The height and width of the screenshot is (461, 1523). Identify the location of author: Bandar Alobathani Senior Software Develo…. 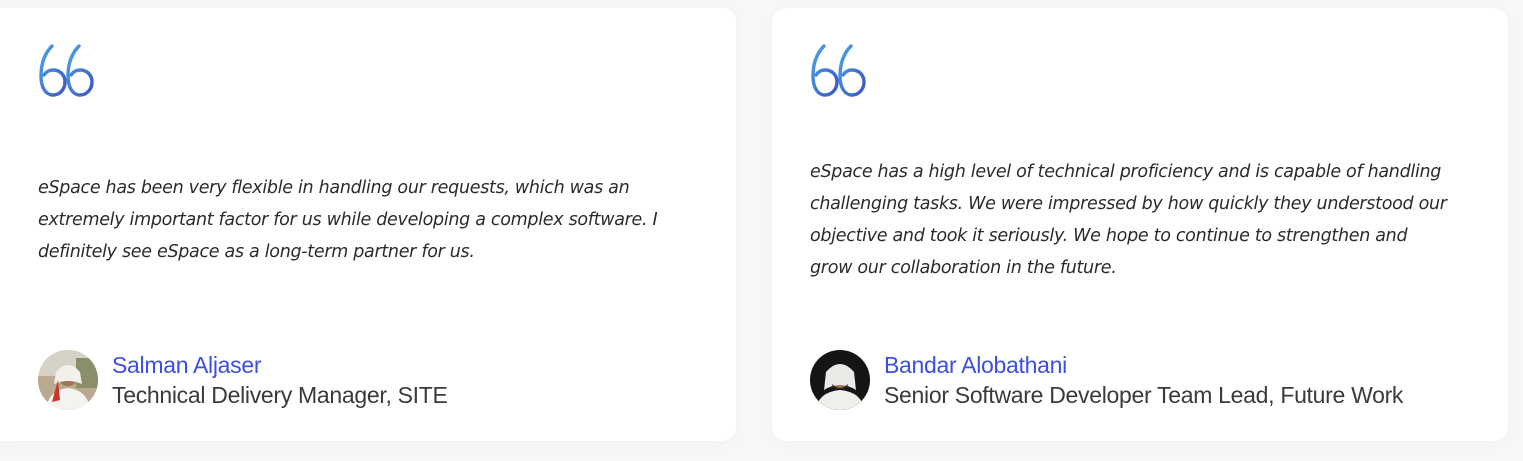
(1106, 380).